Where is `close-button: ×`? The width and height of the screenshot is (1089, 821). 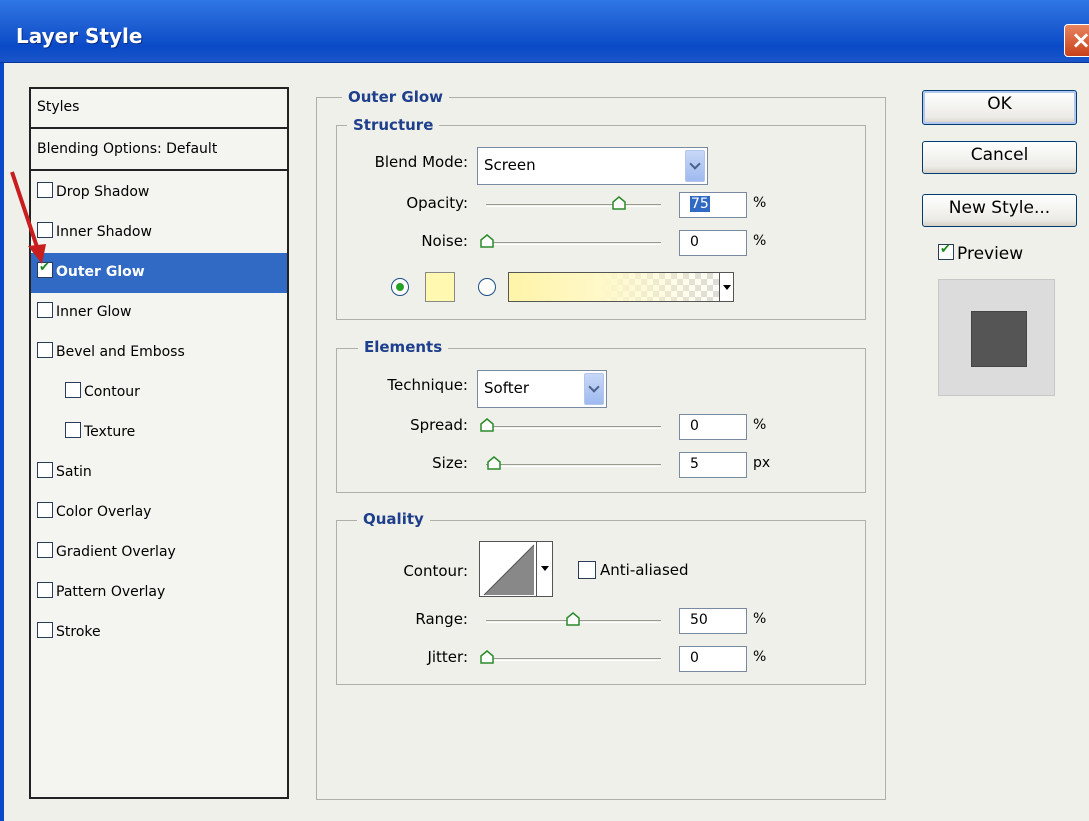
close-button: × is located at coordinates (1076, 40).